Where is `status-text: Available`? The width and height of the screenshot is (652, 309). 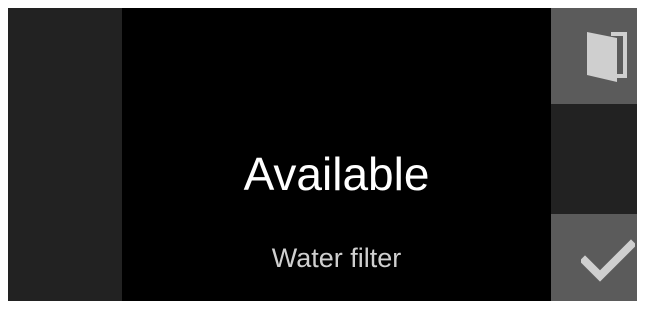 status-text: Available is located at coordinates (336, 174).